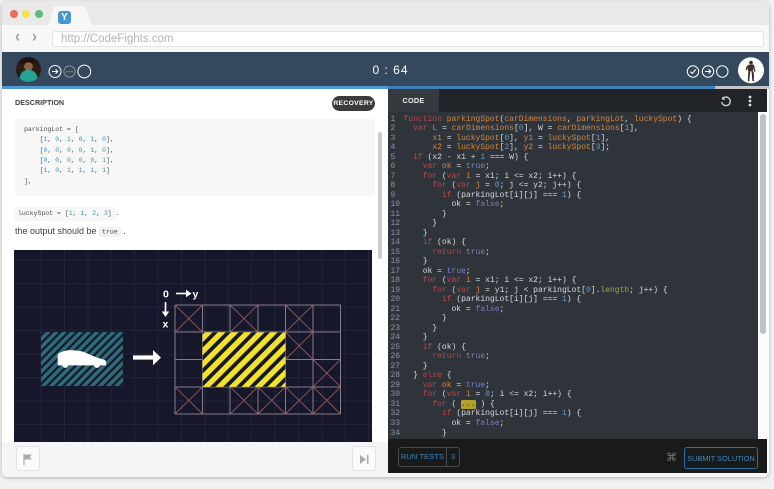  What do you see at coordinates (166, 325) in the screenshot?
I see `svg-text: x` at bounding box center [166, 325].